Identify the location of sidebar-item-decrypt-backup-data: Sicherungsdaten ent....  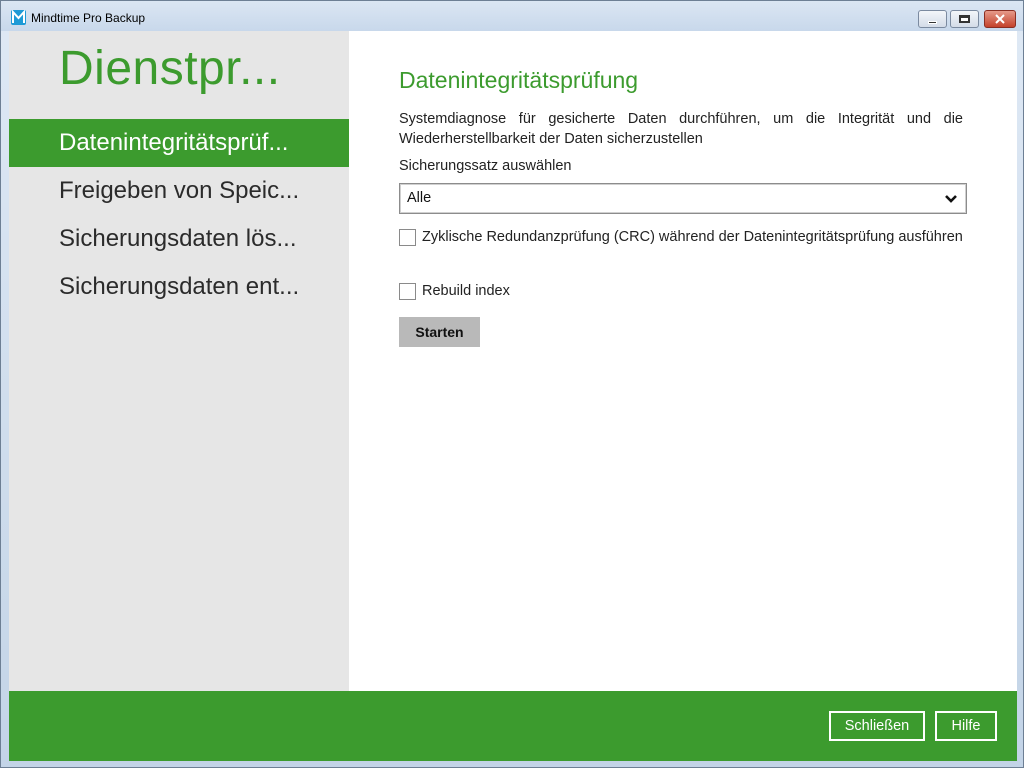
(179, 287).